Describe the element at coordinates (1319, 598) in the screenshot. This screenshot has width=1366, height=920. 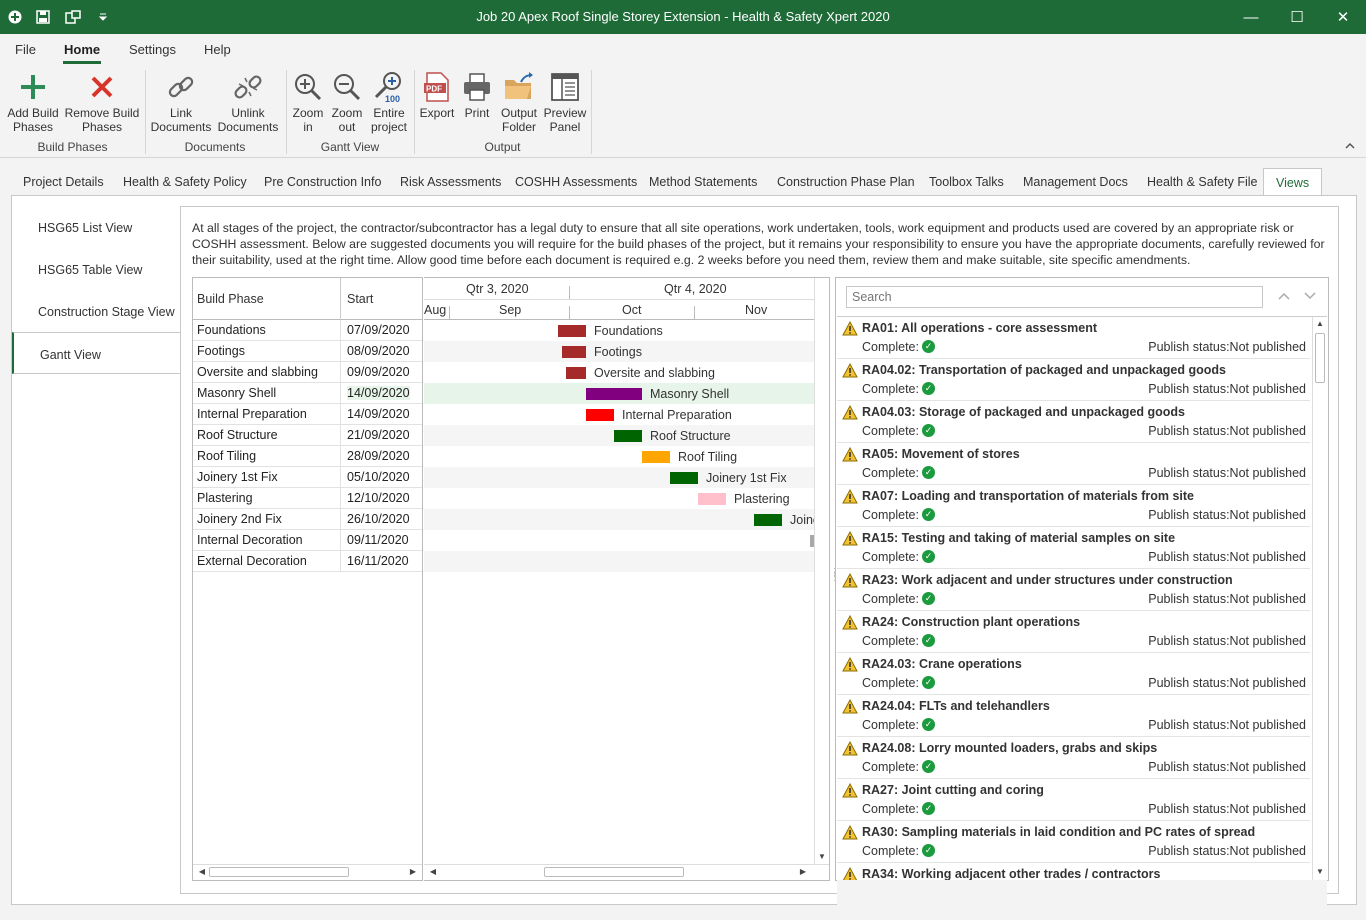
I see `risk-vertical-scrollbar: ▲ ▼` at that location.